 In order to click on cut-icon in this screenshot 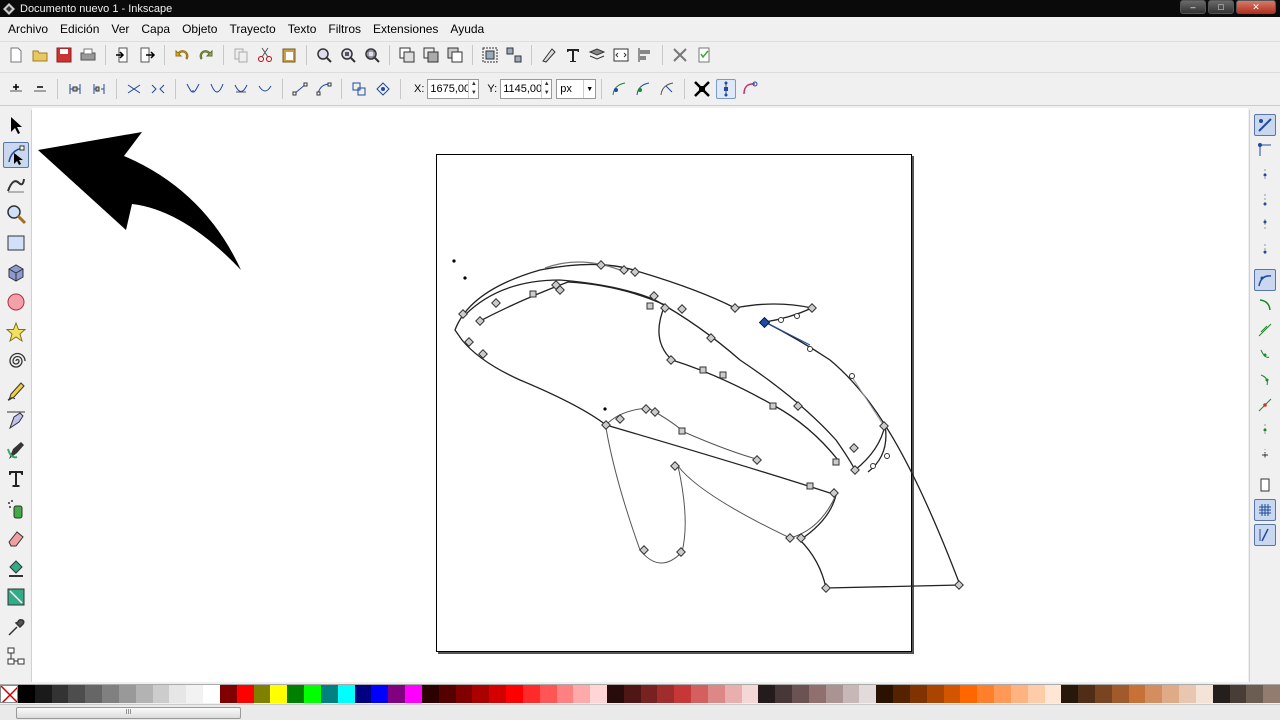, I will do `click(265, 55)`.